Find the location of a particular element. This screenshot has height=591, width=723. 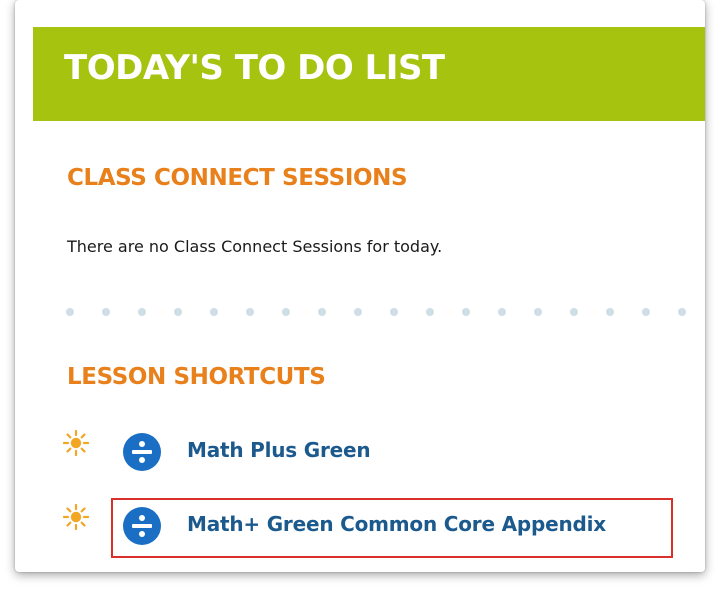

lesson-shortcut-math-plus-green: Math Plus Green is located at coordinates (373, 451).